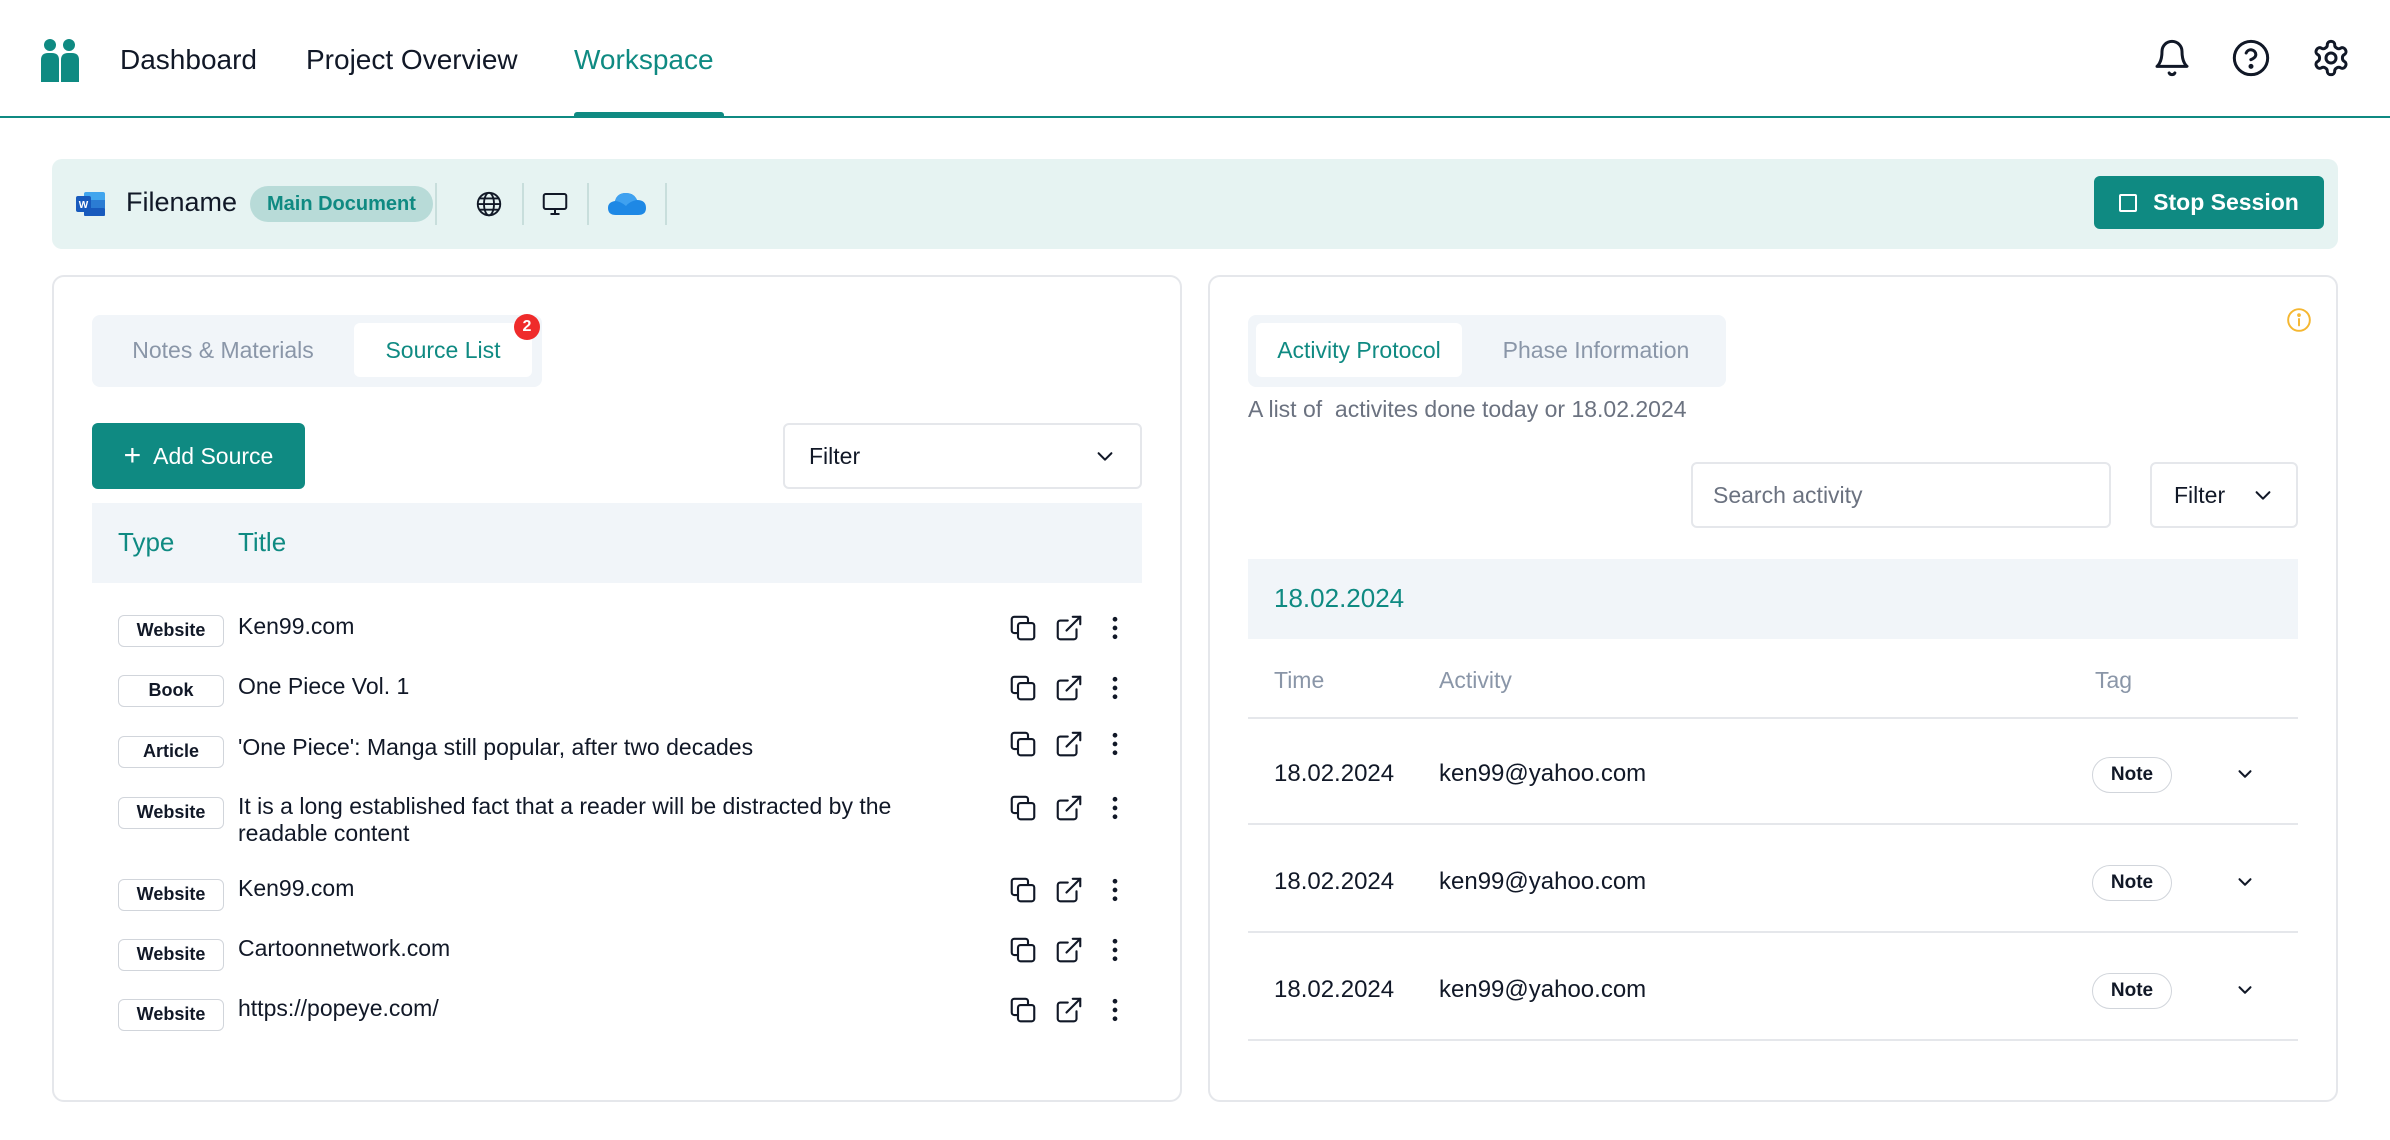  I want to click on source-type-badge: Book, so click(171, 691).